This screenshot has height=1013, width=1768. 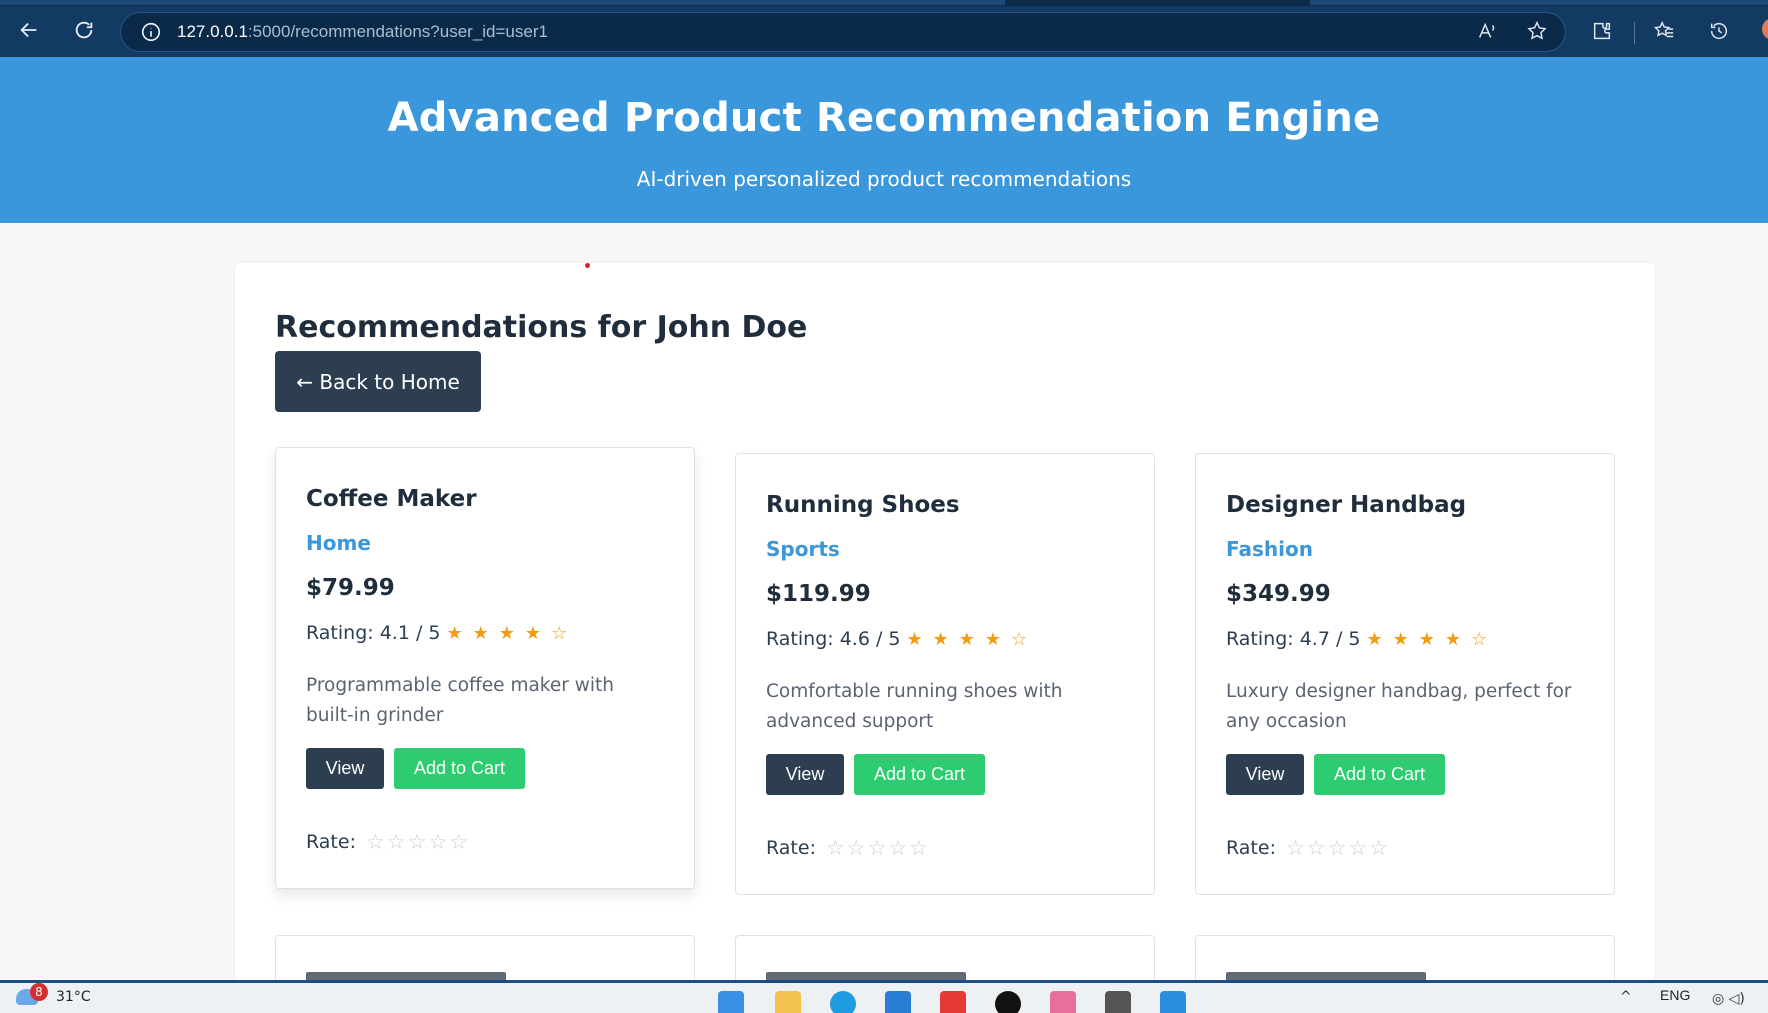 What do you see at coordinates (818, 594) in the screenshot?
I see `product-price: $119.99` at bounding box center [818, 594].